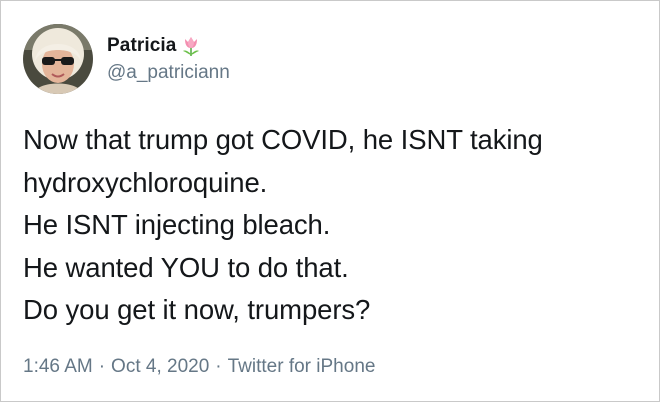 The image size is (660, 402). What do you see at coordinates (197, 309) in the screenshot?
I see `tweet-text-line: Do you get it now, trumpers?` at bounding box center [197, 309].